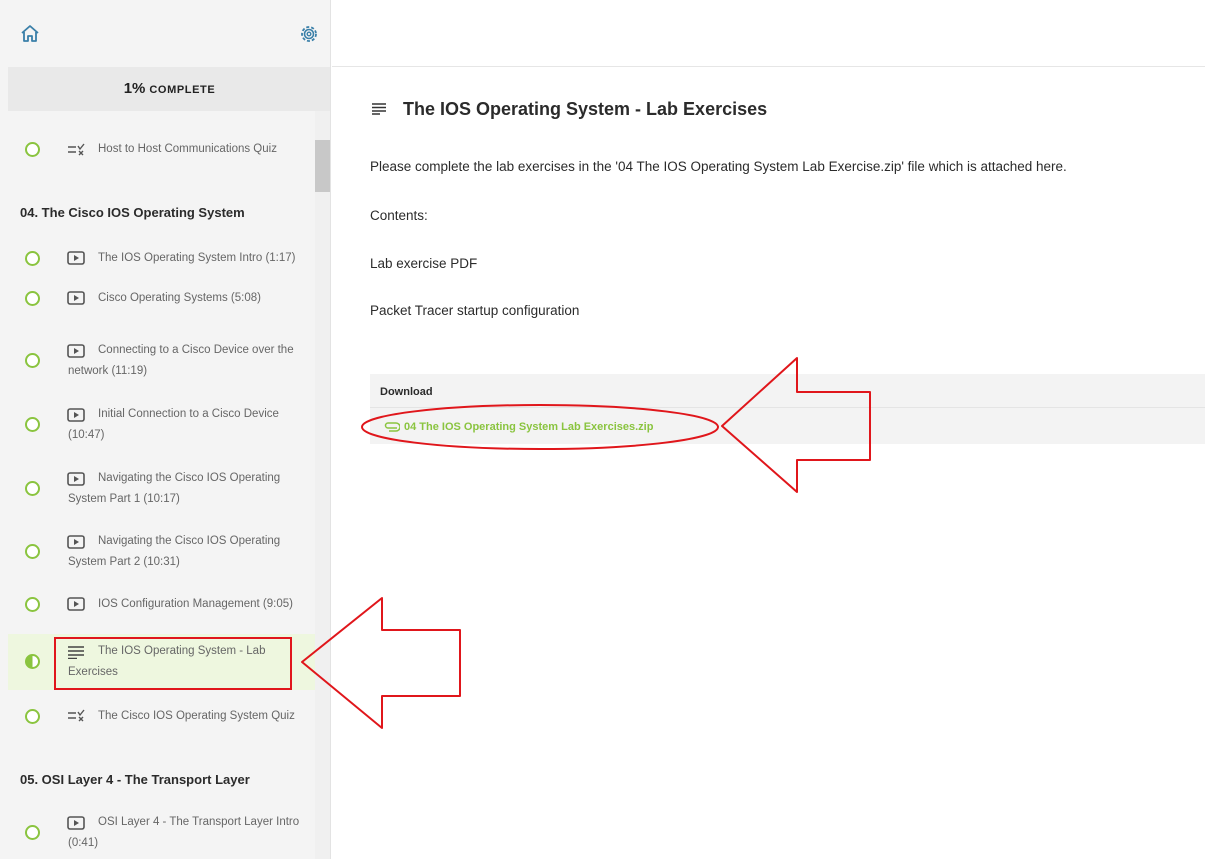  What do you see at coordinates (399, 215) in the screenshot?
I see `contents-label: Contents:` at bounding box center [399, 215].